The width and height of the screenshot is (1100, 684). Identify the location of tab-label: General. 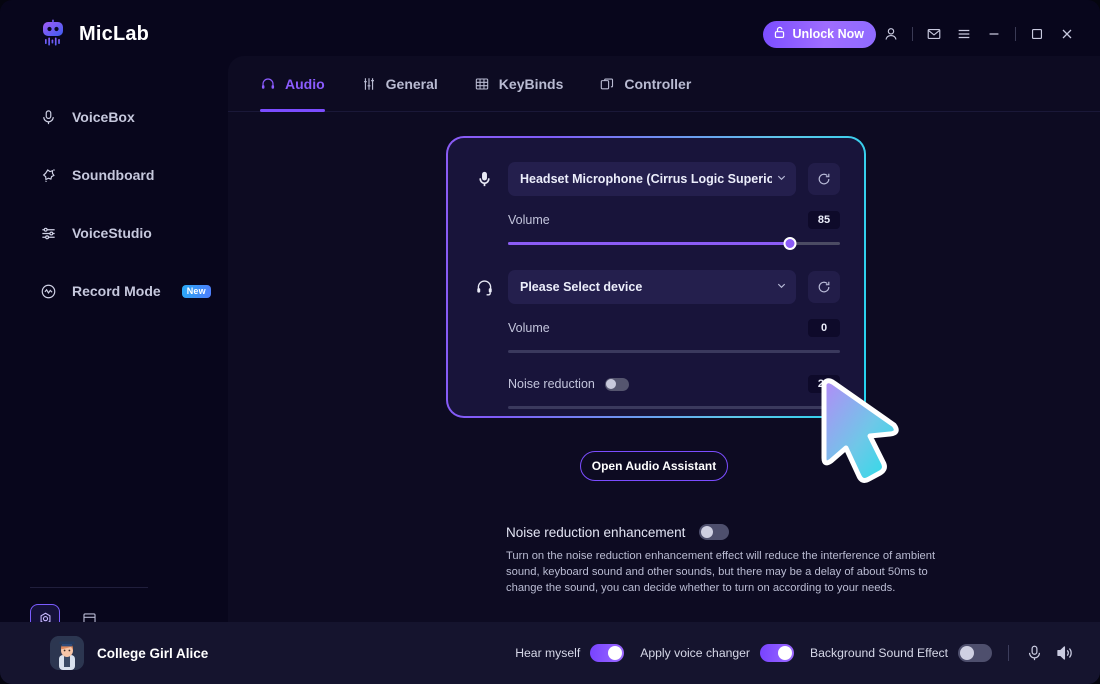
(411, 83).